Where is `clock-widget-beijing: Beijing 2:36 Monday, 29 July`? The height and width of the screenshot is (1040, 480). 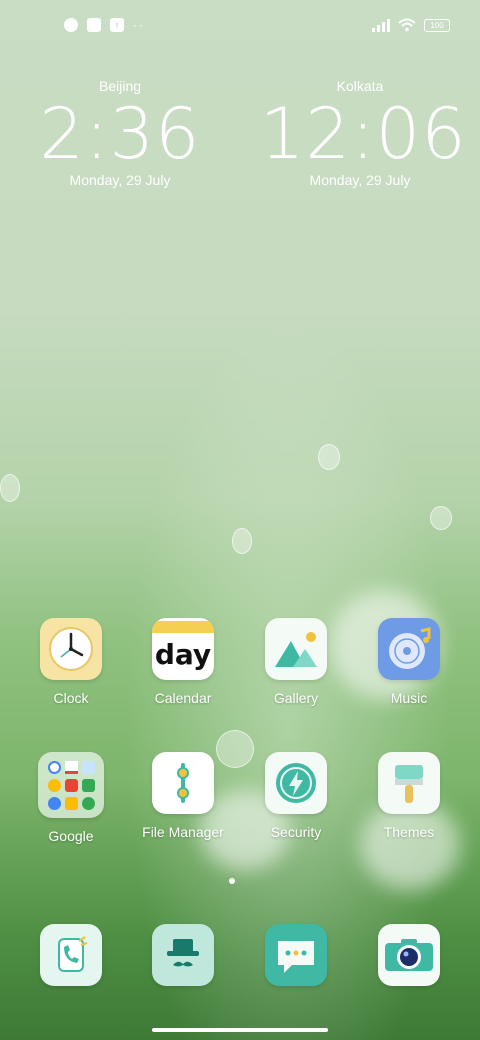 clock-widget-beijing: Beijing 2:36 Monday, 29 July is located at coordinates (120, 133).